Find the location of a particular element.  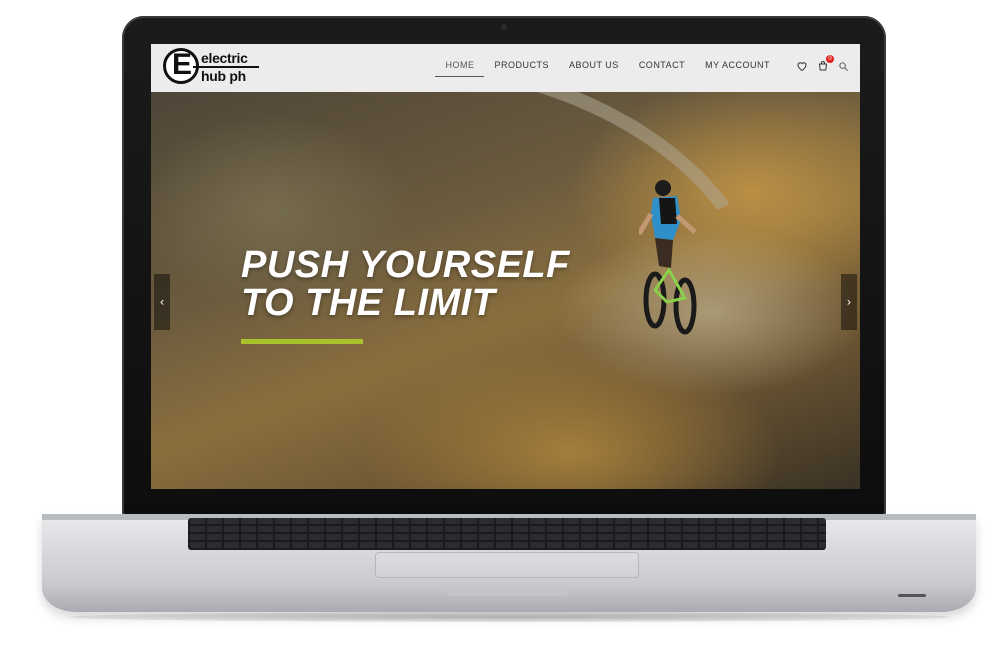

heart-icon is located at coordinates (802, 65).